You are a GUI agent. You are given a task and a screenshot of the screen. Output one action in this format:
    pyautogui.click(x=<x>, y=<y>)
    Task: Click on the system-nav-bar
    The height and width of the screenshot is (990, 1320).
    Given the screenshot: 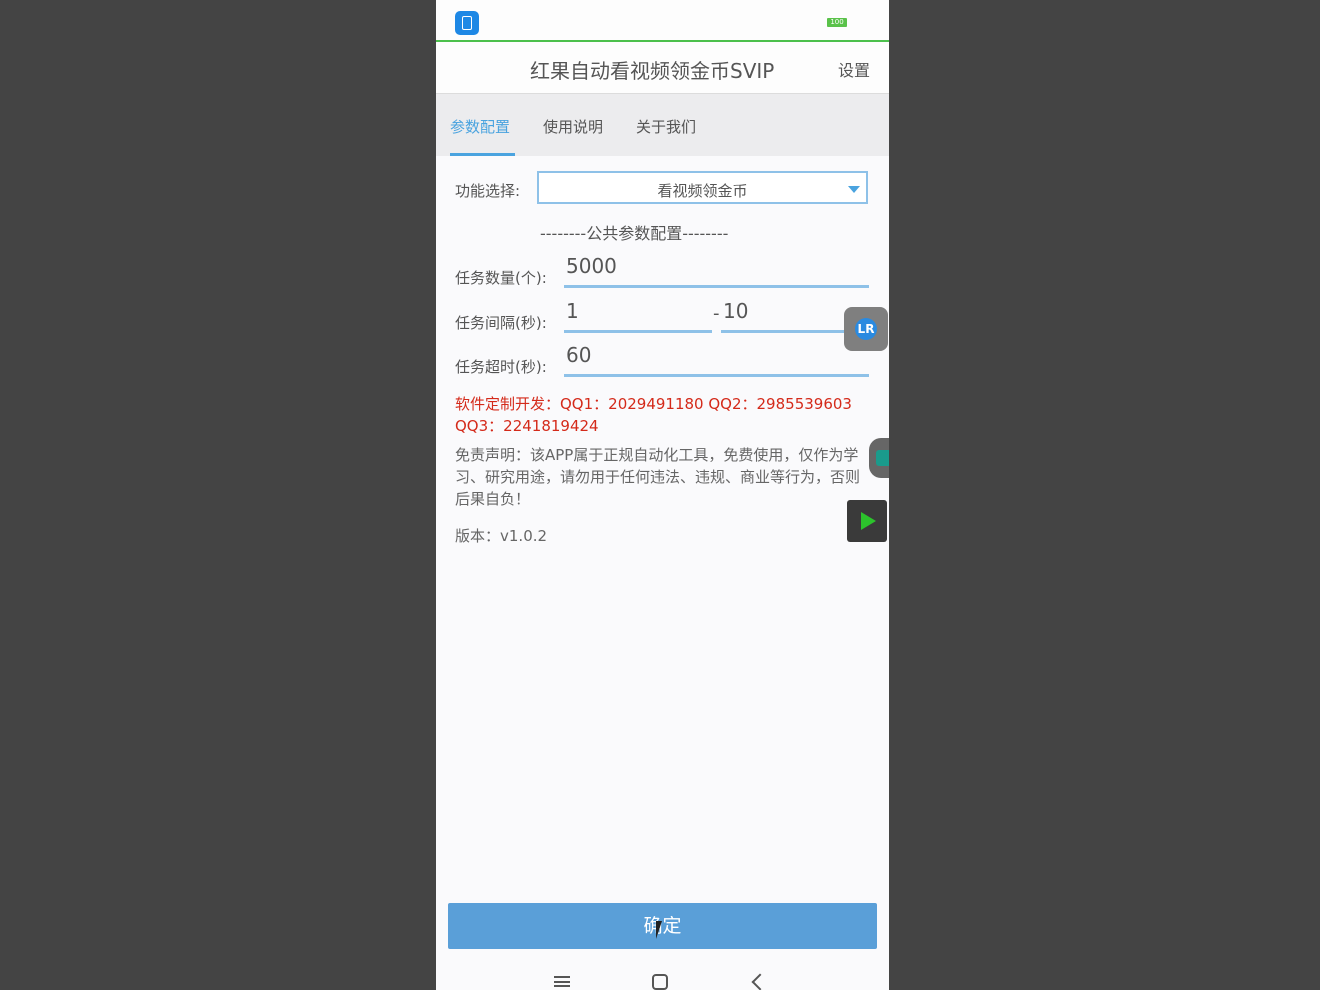 What is the action you would take?
    pyautogui.click(x=662, y=975)
    